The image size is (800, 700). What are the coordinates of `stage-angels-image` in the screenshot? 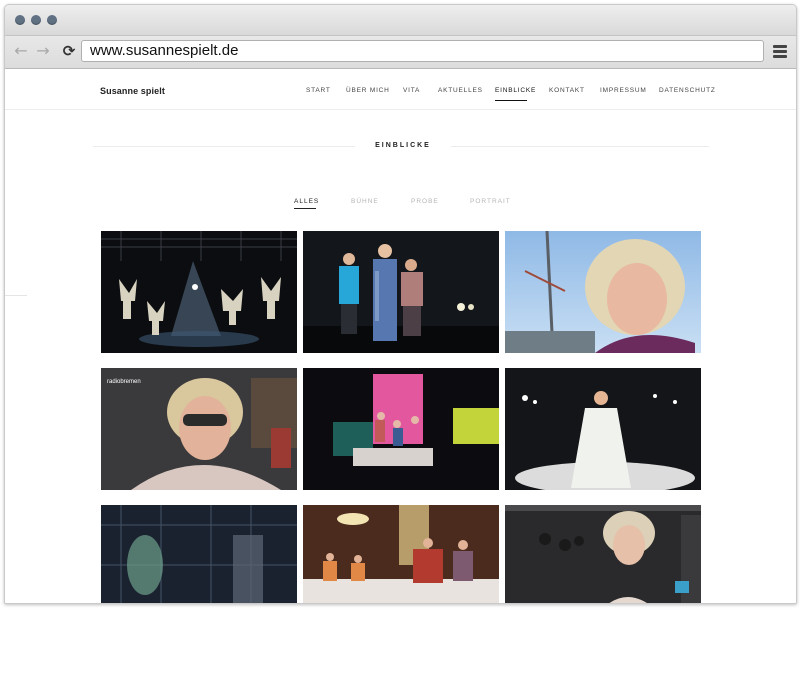 It's located at (199, 292).